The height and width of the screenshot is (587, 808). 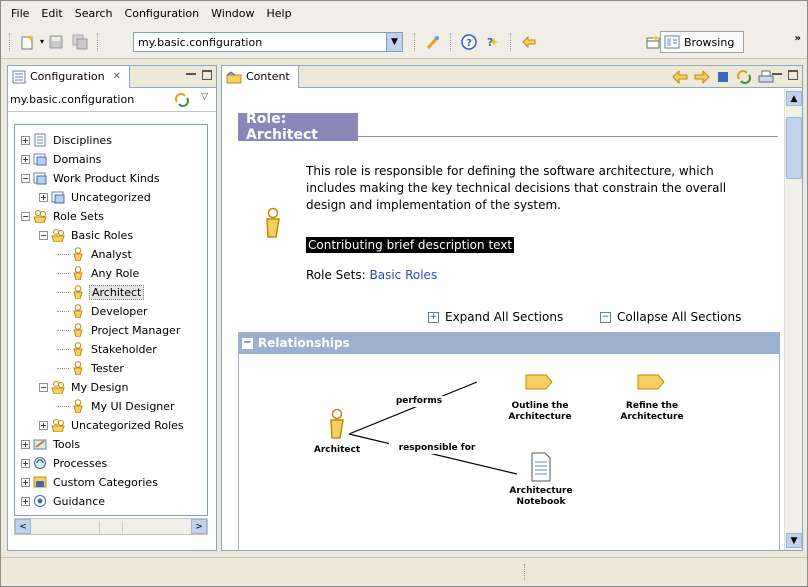 What do you see at coordinates (670, 317) in the screenshot?
I see `collapse-all-button: − Collapse All Sections` at bounding box center [670, 317].